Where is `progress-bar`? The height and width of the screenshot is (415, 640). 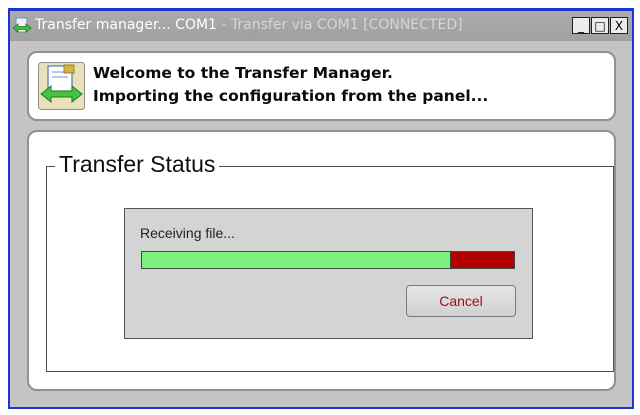 progress-bar is located at coordinates (328, 260).